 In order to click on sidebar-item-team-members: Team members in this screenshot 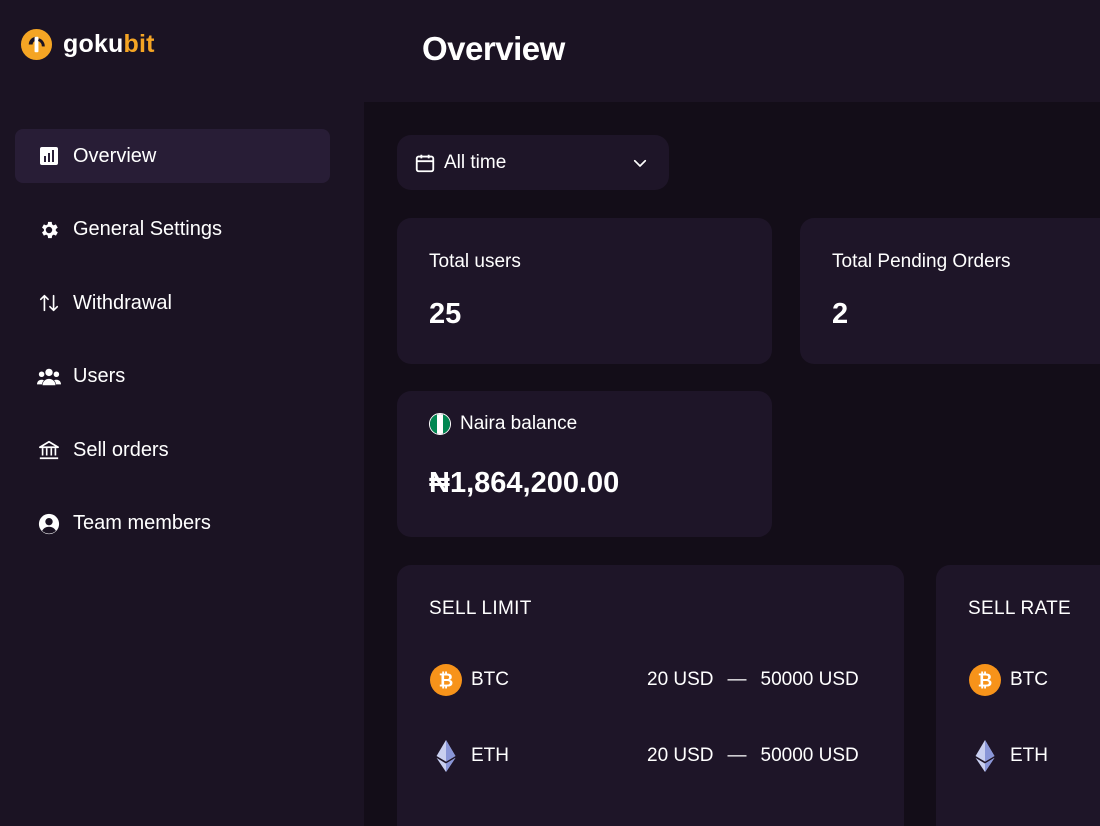, I will do `click(172, 524)`.